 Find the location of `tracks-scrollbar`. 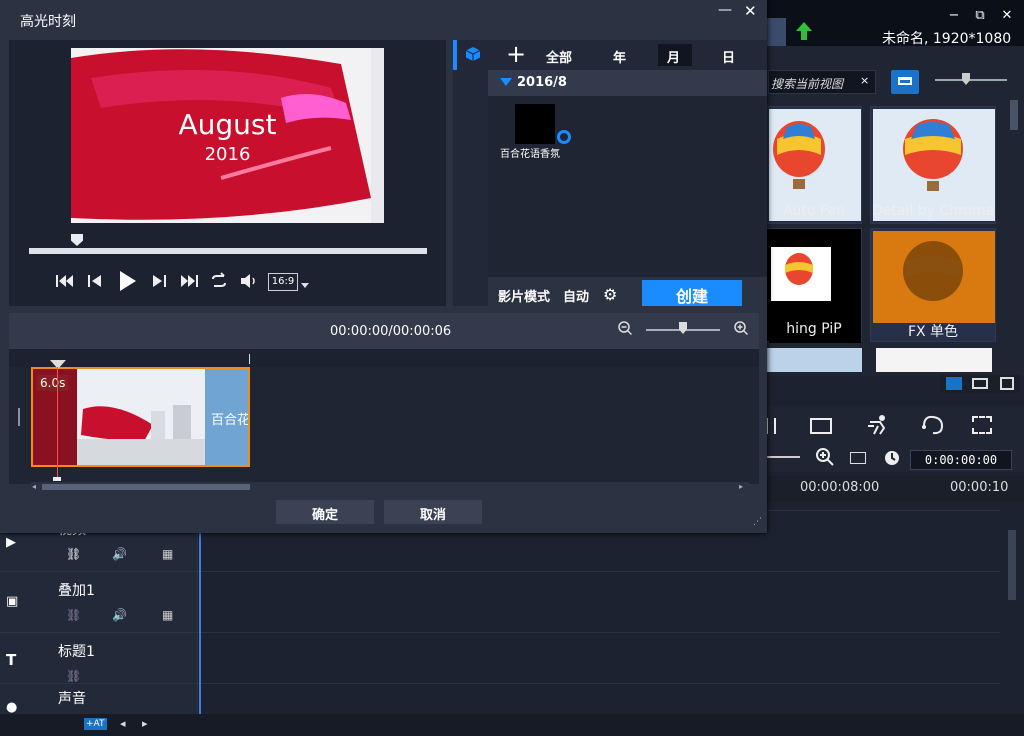

tracks-scrollbar is located at coordinates (1012, 565).